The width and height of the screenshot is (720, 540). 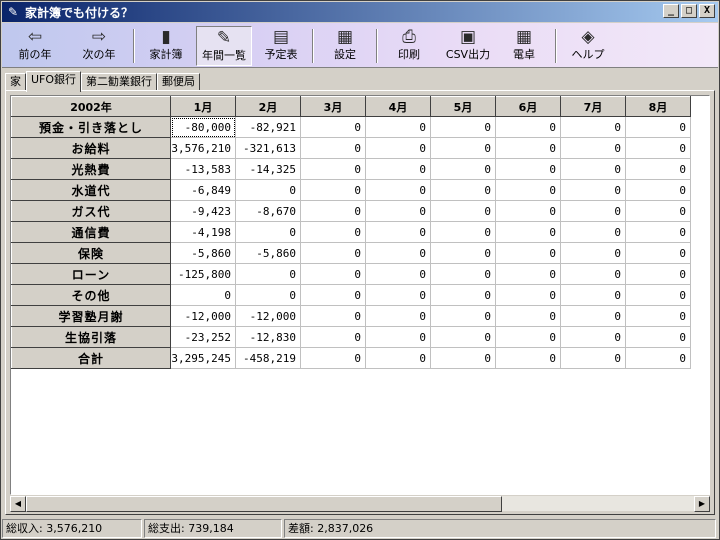 What do you see at coordinates (99, 46) in the screenshot?
I see `next-year-button: ⇨ 次の年` at bounding box center [99, 46].